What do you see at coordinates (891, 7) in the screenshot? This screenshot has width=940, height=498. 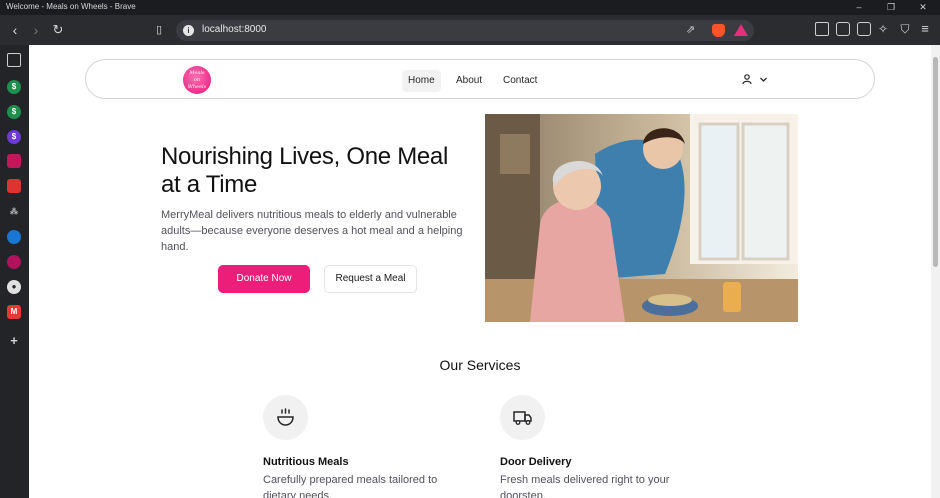 I see `maximize-button: ❐` at bounding box center [891, 7].